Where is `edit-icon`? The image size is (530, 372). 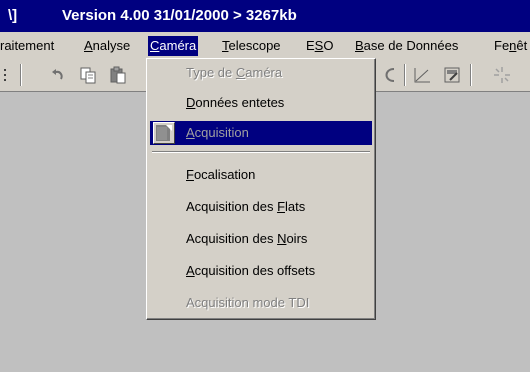 edit-icon is located at coordinates (452, 75).